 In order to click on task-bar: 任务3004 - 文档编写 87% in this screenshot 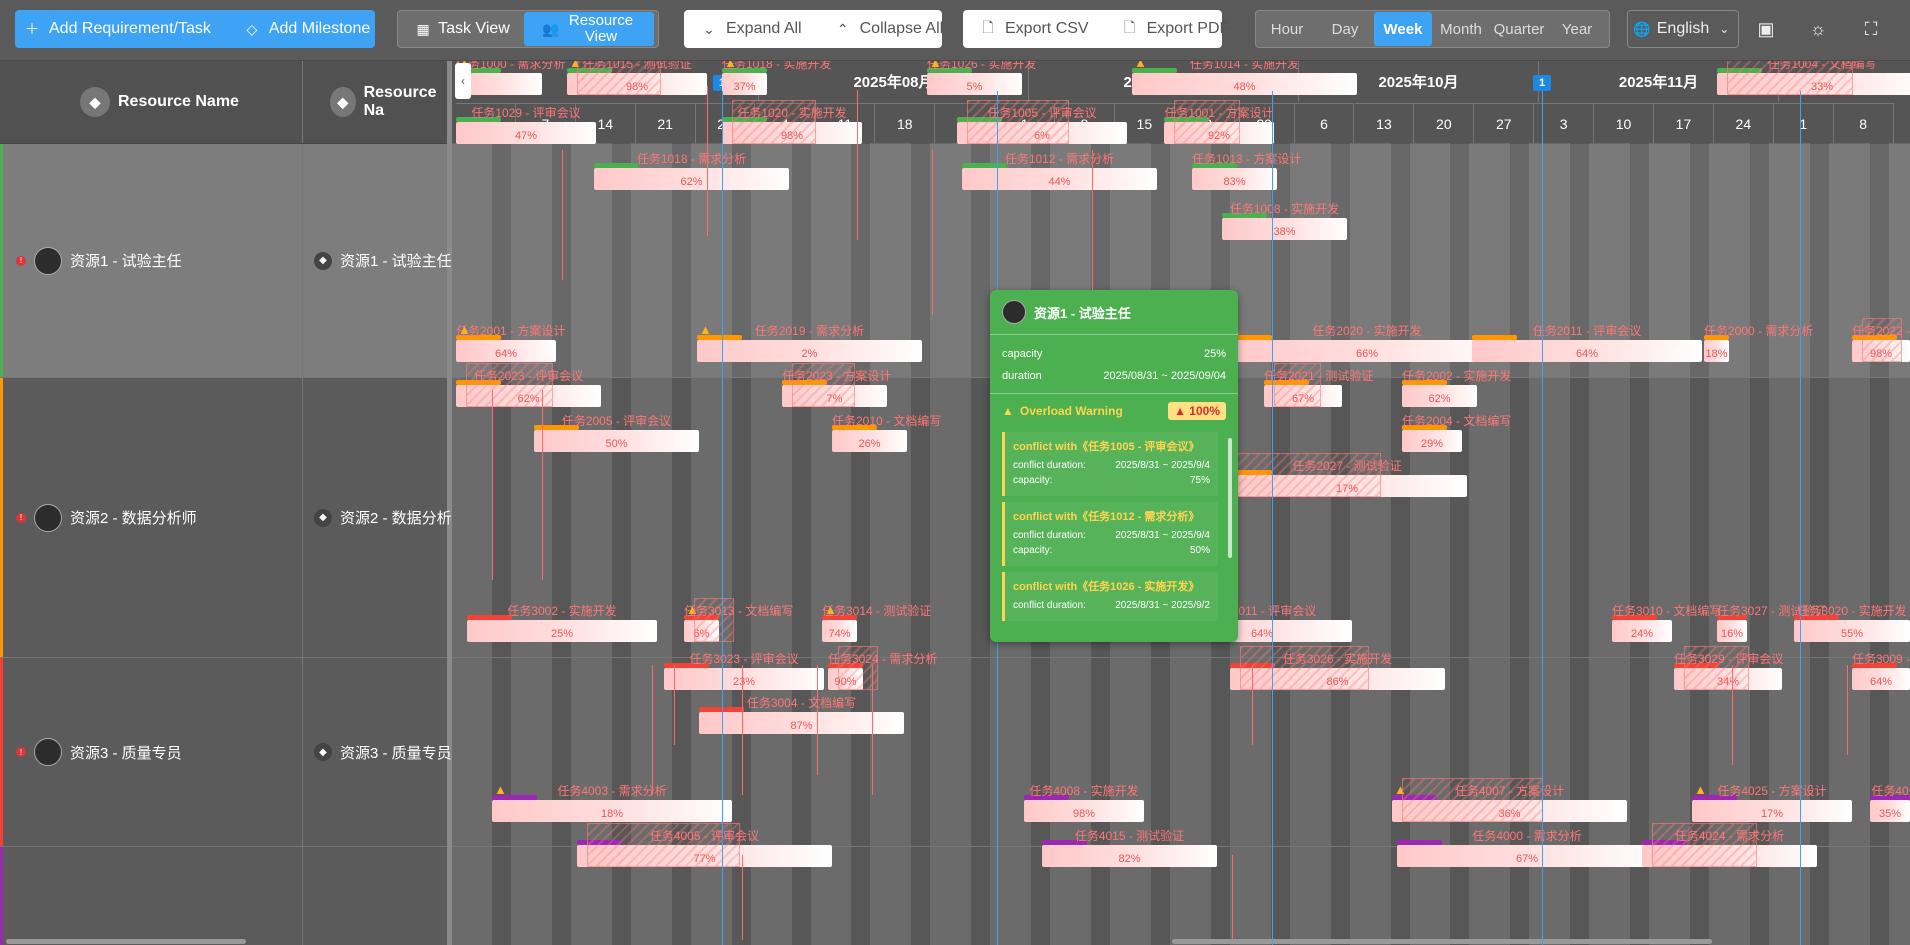, I will do `click(801, 715)`.